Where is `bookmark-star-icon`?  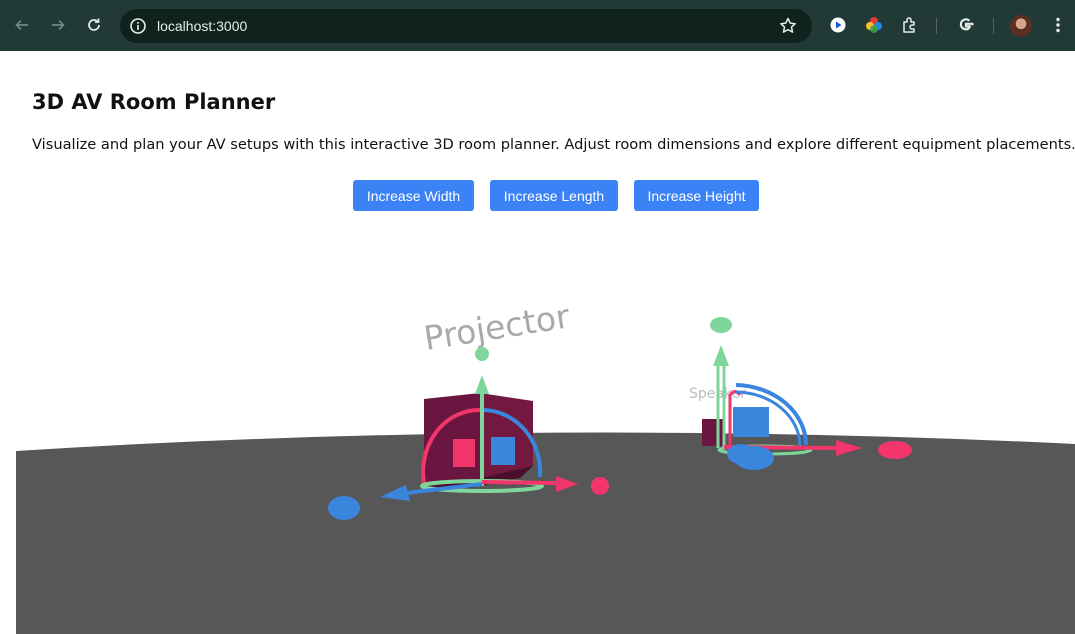 bookmark-star-icon is located at coordinates (788, 26).